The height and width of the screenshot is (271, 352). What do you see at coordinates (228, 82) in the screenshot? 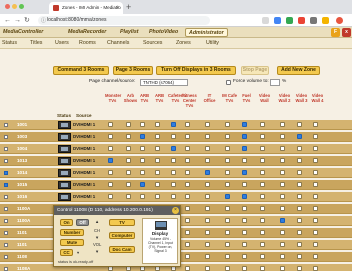
I see `force-volume-checkbox` at bounding box center [228, 82].